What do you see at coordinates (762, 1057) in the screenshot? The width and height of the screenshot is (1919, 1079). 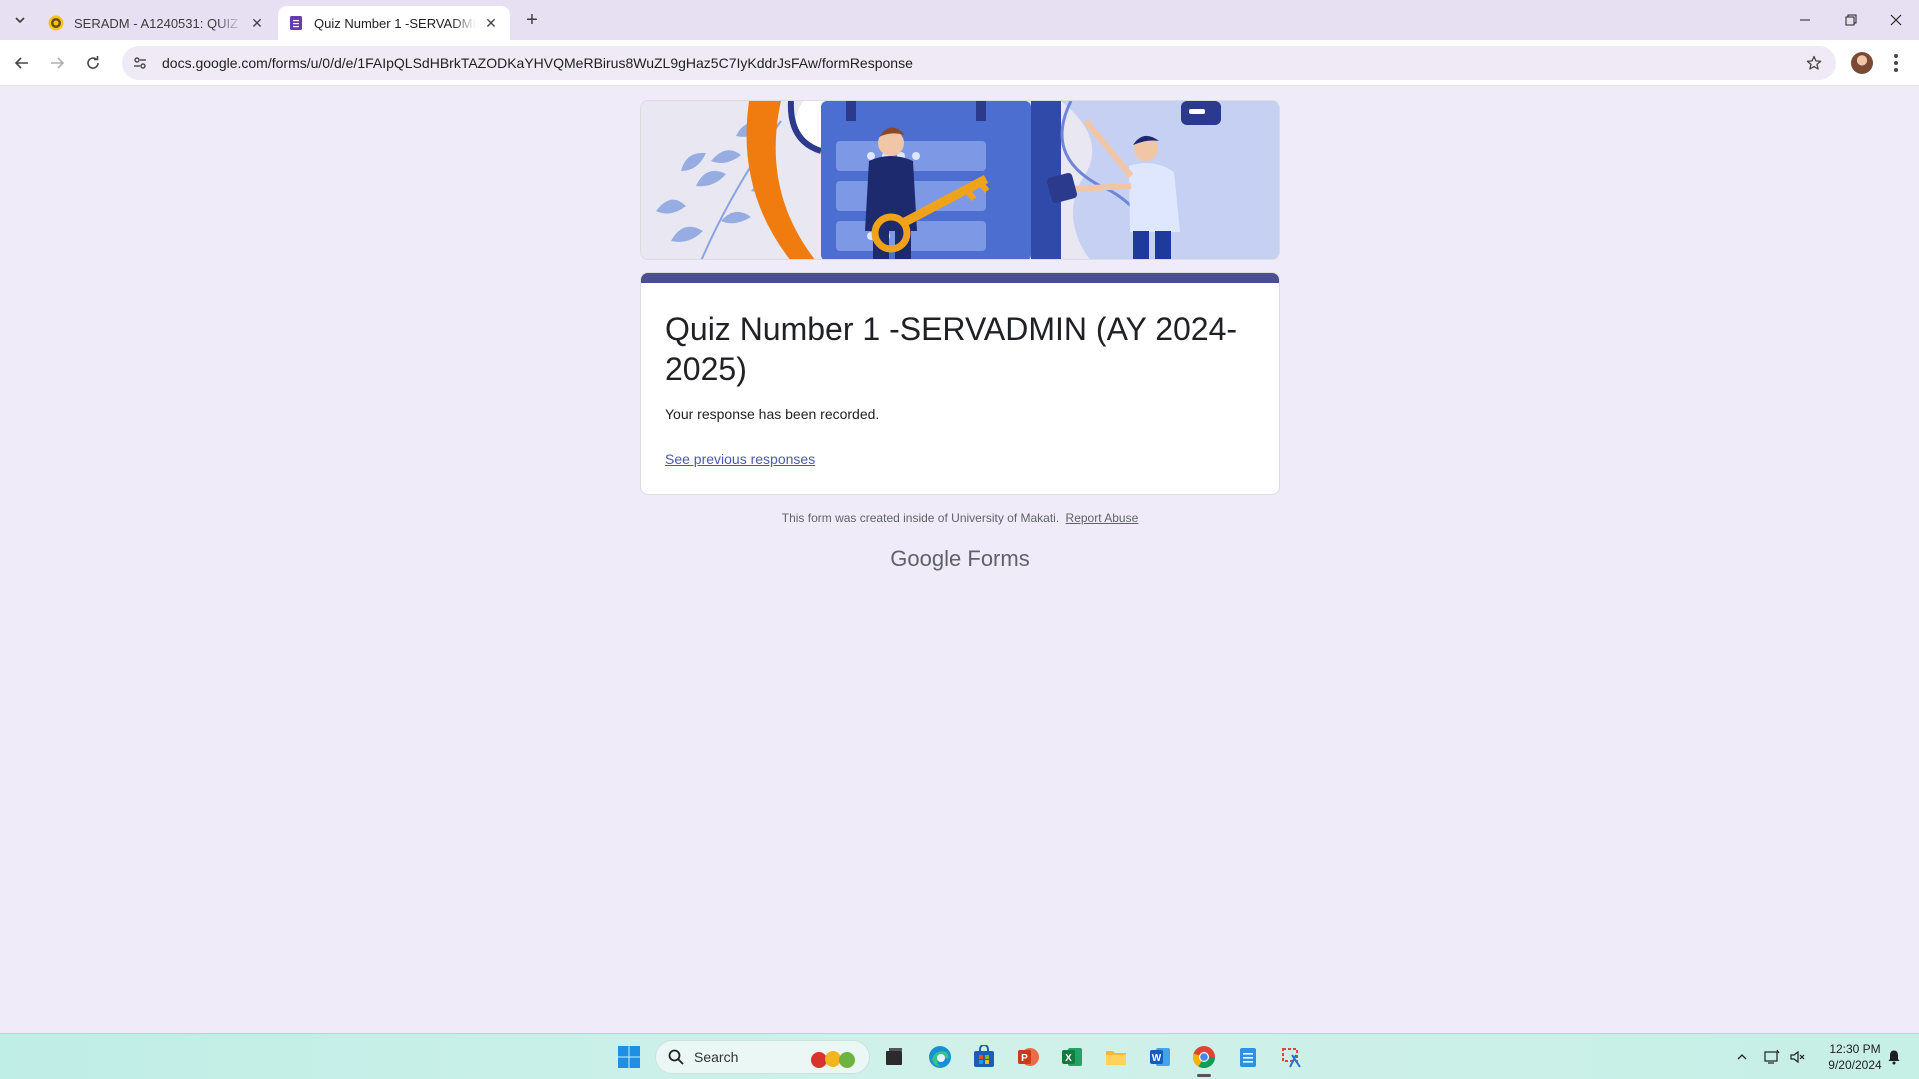 I see `taskbar-search-box: Search` at bounding box center [762, 1057].